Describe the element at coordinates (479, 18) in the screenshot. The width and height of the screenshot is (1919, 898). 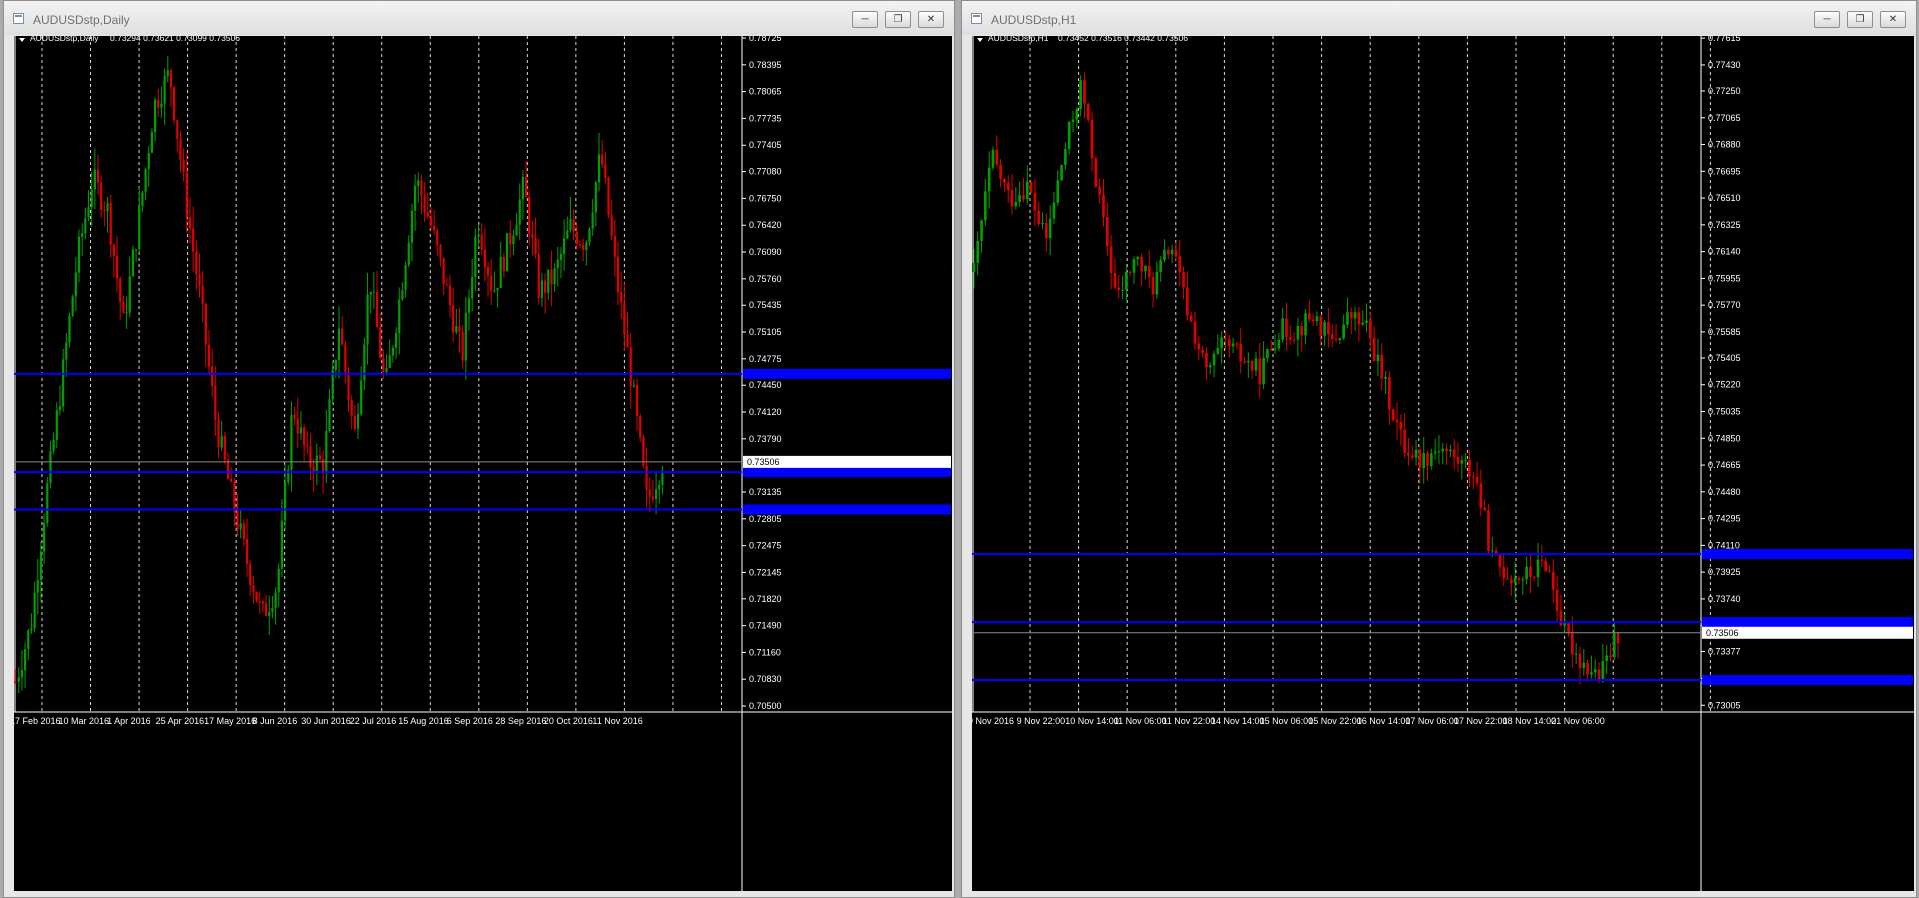
I see `window-titlebar: AUDUSDstp,Daily ─ ❐ ✕` at that location.